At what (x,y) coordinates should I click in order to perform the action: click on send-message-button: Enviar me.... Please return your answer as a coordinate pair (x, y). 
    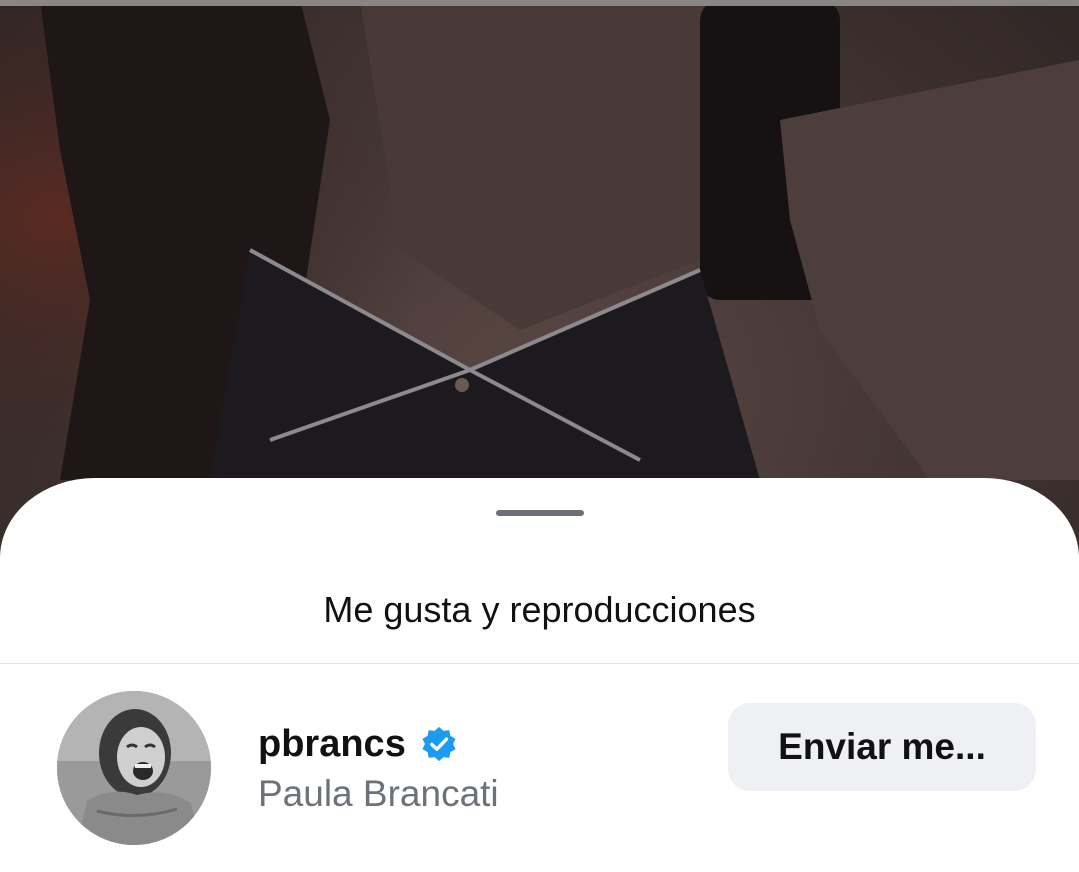
    Looking at the image, I should click on (882, 747).